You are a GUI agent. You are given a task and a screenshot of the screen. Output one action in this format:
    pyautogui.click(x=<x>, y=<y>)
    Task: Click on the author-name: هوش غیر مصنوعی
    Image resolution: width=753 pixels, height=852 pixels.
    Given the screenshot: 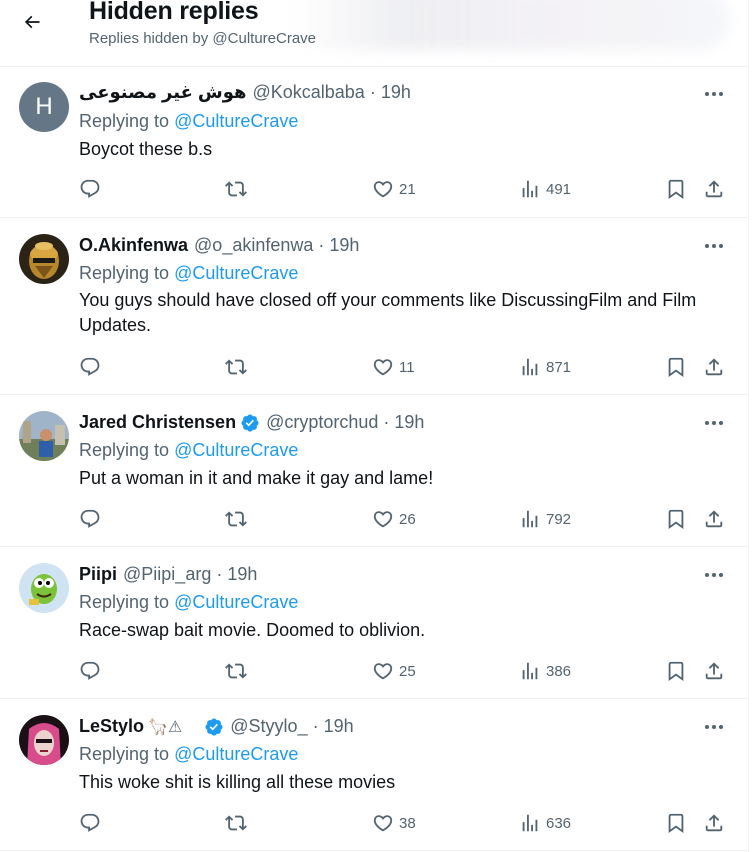 What is the action you would take?
    pyautogui.click(x=162, y=92)
    